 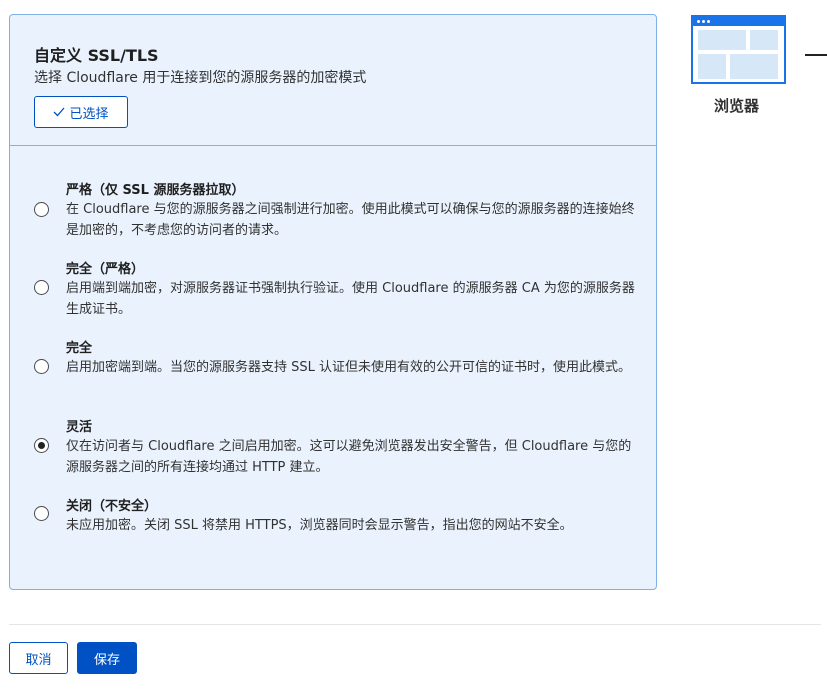 What do you see at coordinates (816, 55) in the screenshot?
I see `connection-line` at bounding box center [816, 55].